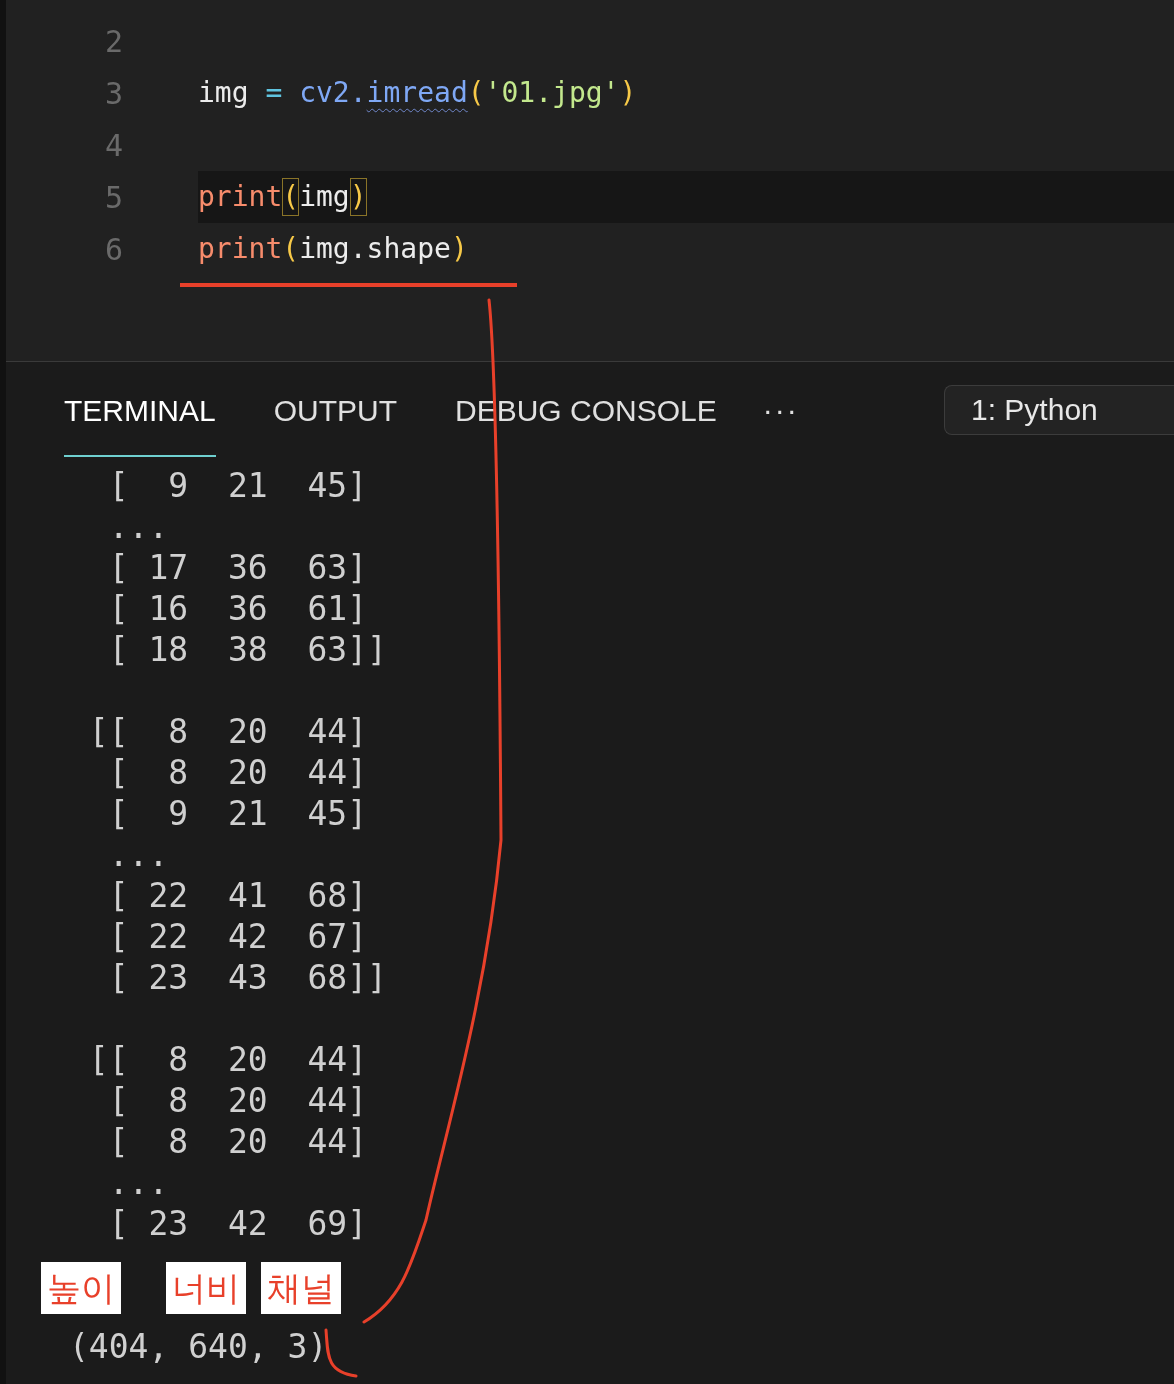  I want to click on panel-tab: OUTPUT, so click(335, 409).